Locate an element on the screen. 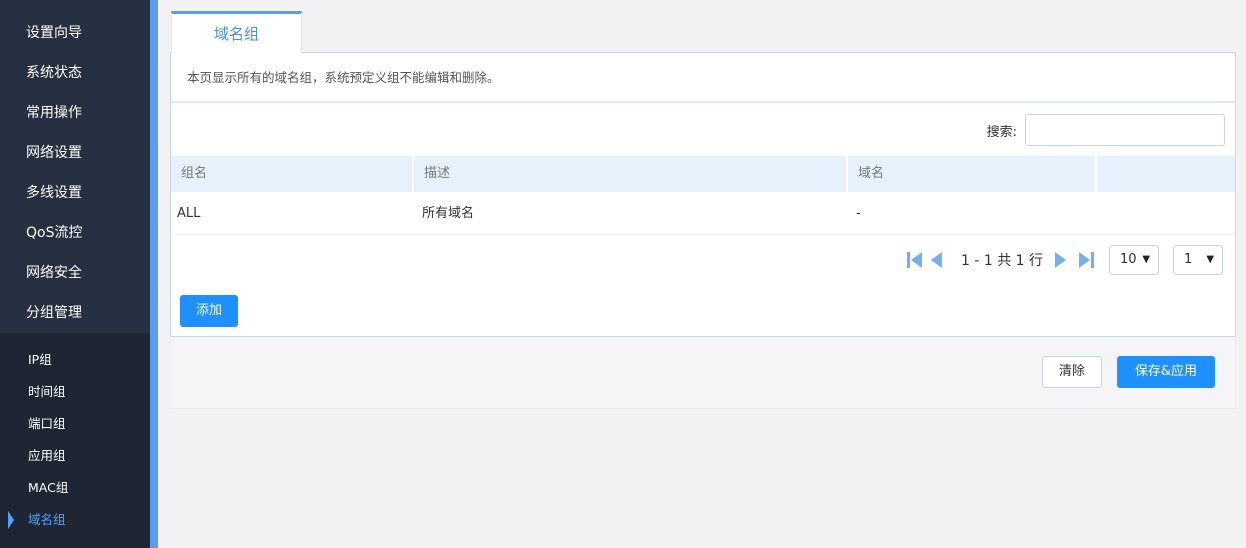 The width and height of the screenshot is (1246, 548). column-header-actions is located at coordinates (1166, 174).